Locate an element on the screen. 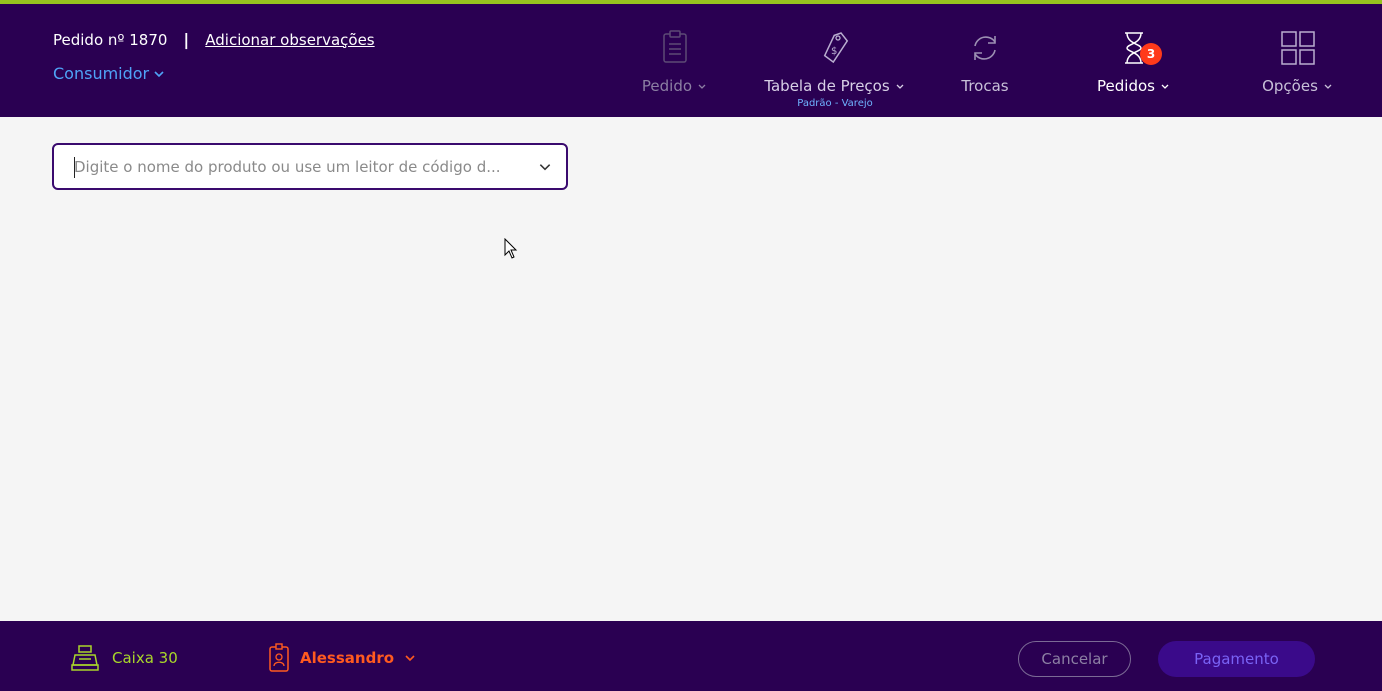 This screenshot has height=691, width=1382. text-caret is located at coordinates (74, 167).